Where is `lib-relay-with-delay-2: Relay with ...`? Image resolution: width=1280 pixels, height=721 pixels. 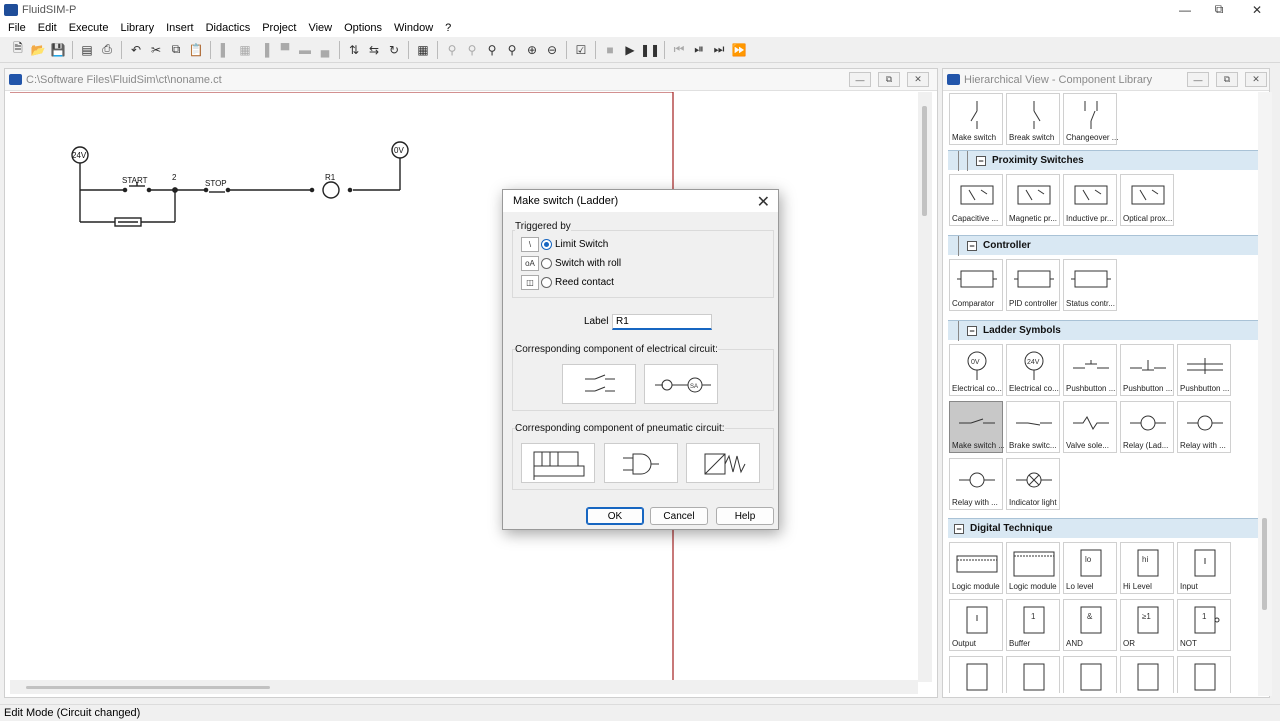 lib-relay-with-delay-2: Relay with ... is located at coordinates (976, 484).